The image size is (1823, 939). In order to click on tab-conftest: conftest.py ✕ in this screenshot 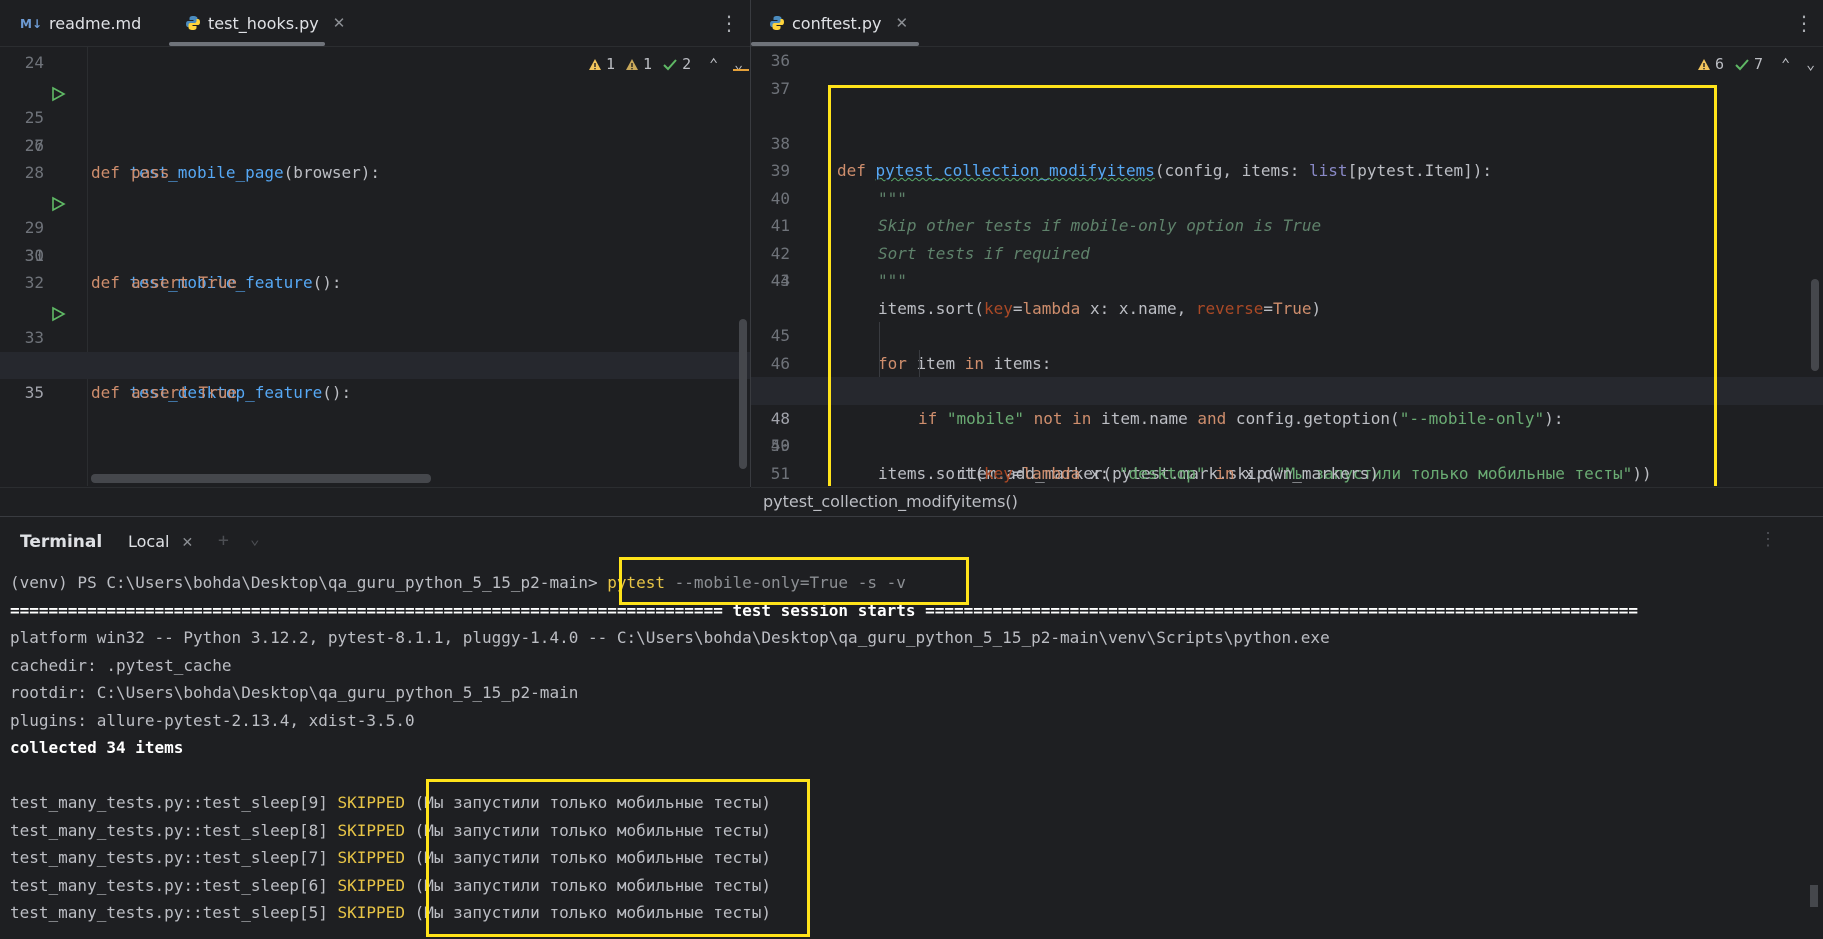, I will do `click(838, 23)`.